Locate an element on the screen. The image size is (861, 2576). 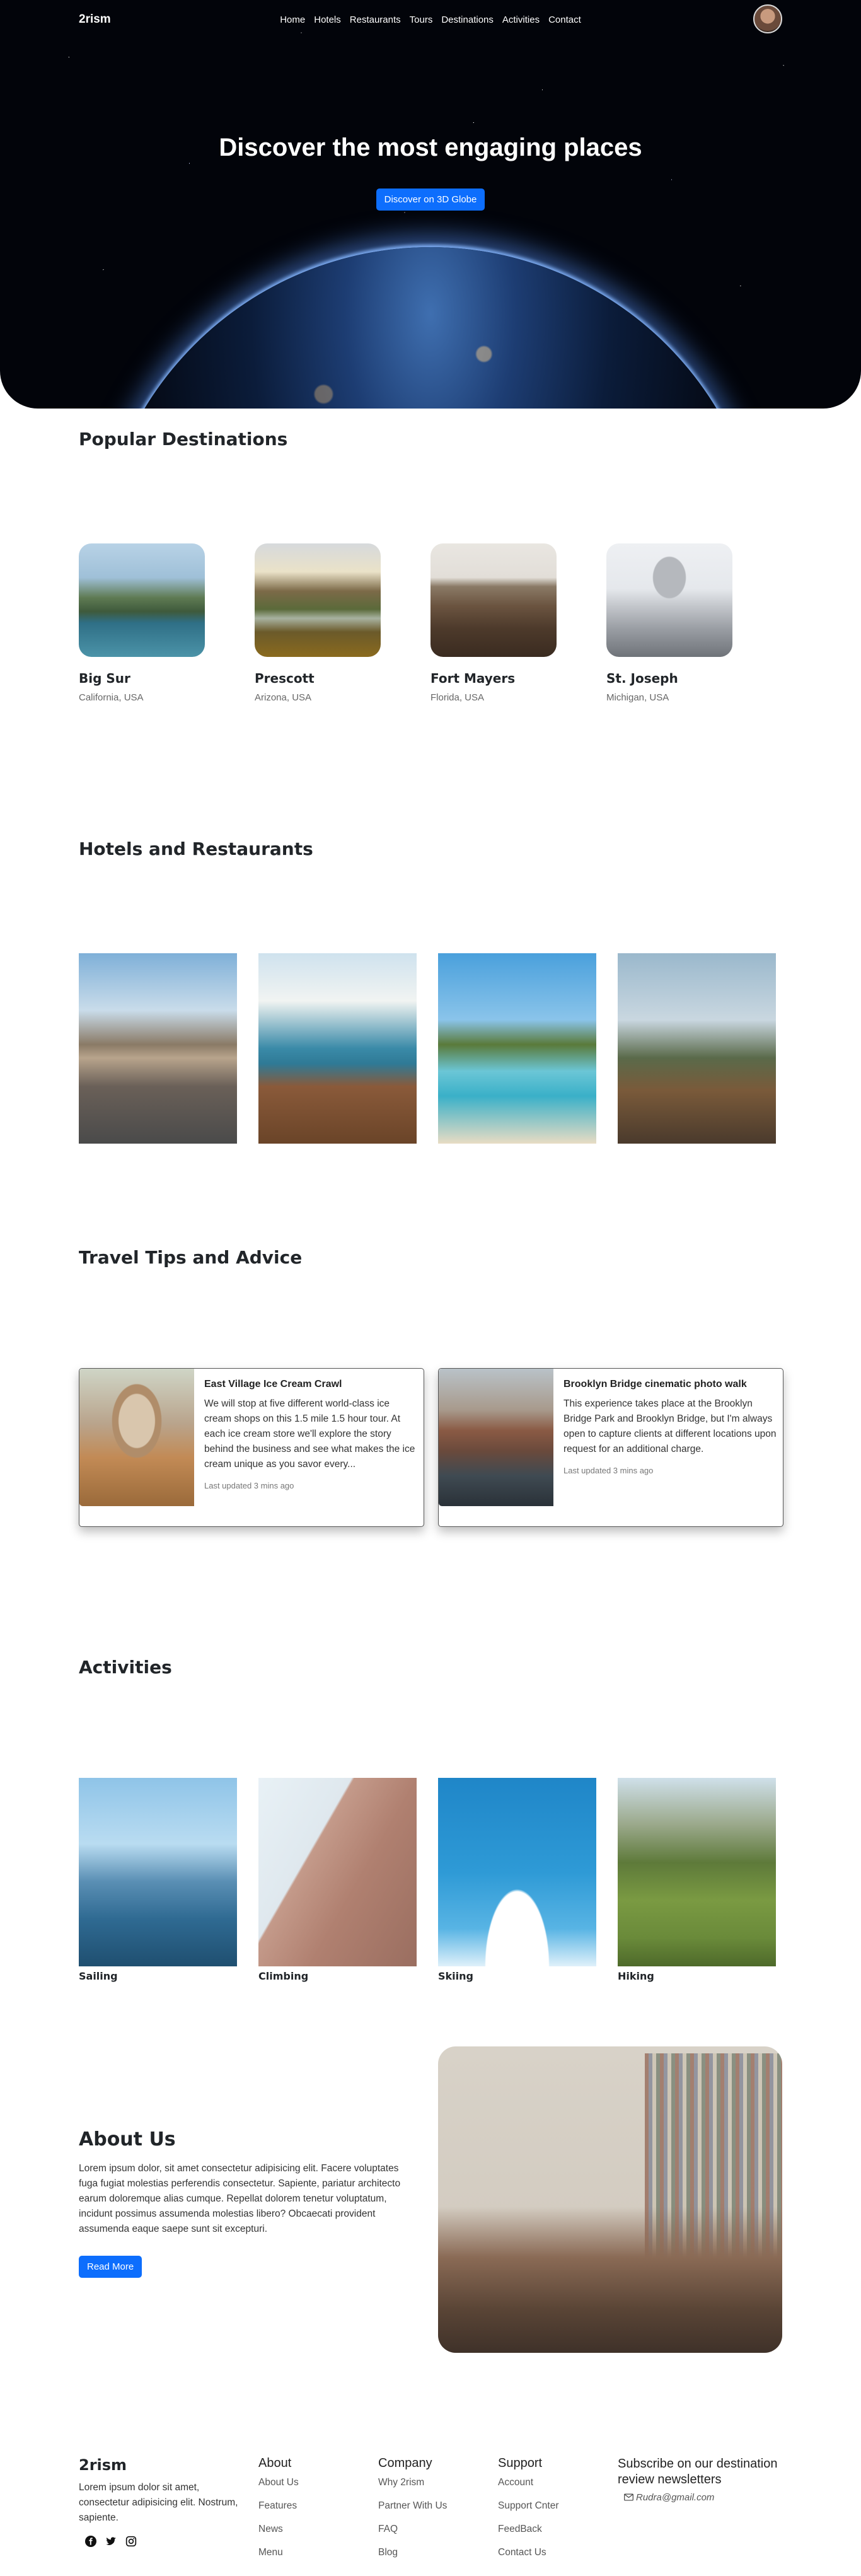
activity-label: Hiking is located at coordinates (636, 1976).